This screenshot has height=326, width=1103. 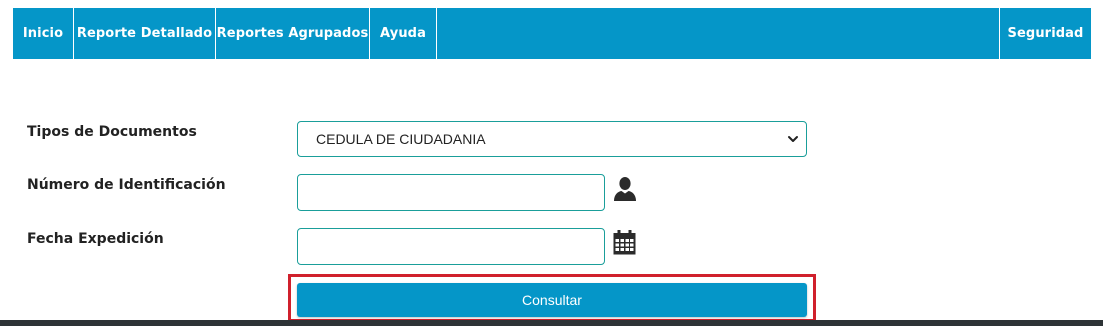 What do you see at coordinates (793, 139) in the screenshot?
I see `chevron-down-icon` at bounding box center [793, 139].